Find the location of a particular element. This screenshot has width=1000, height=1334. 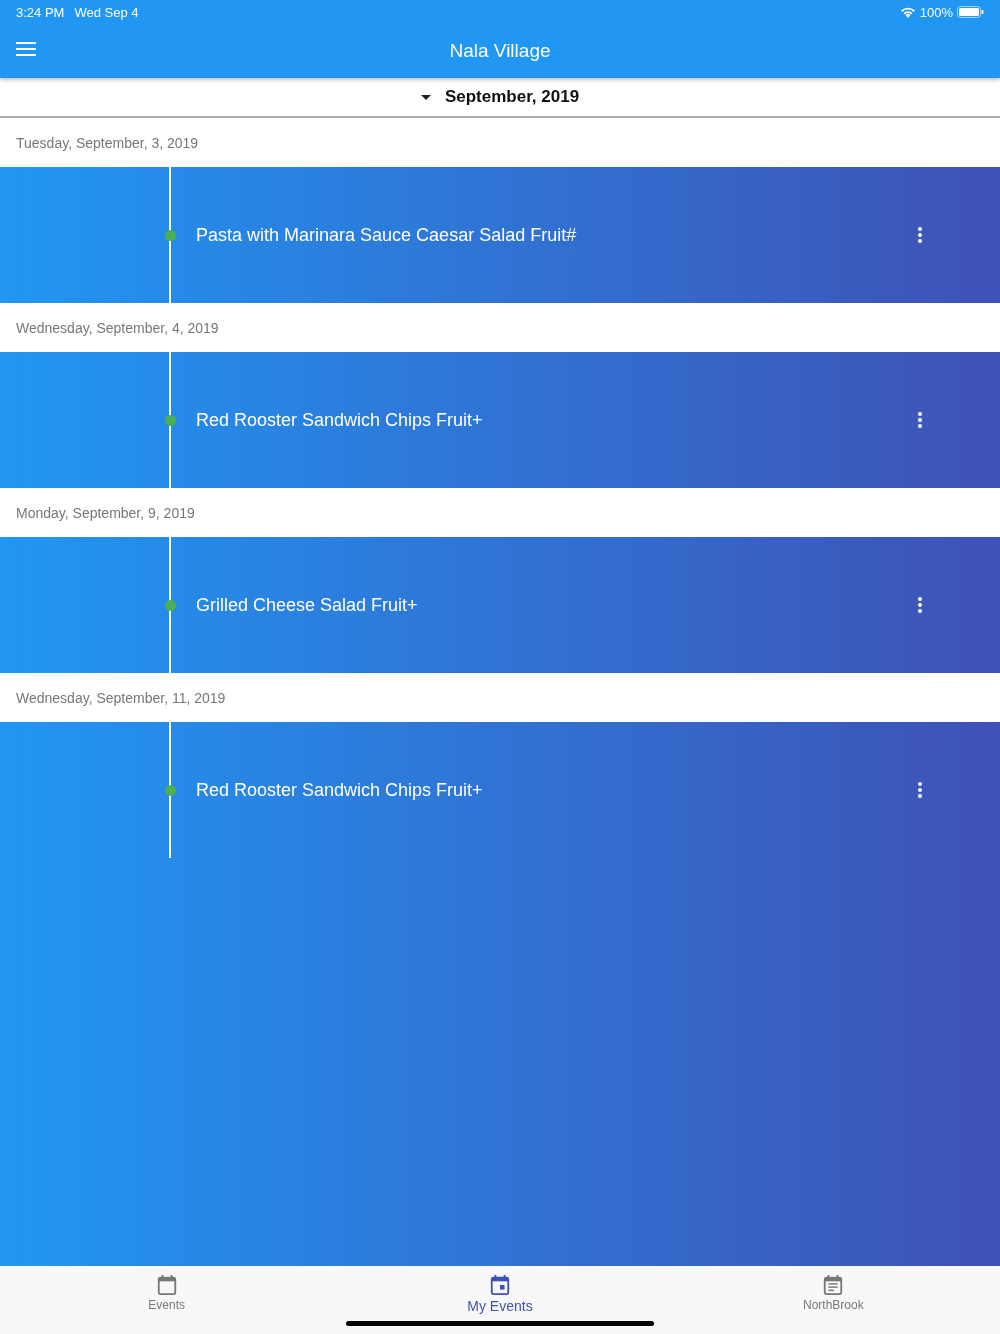

nav-tab: My Events is located at coordinates (500, 1300).